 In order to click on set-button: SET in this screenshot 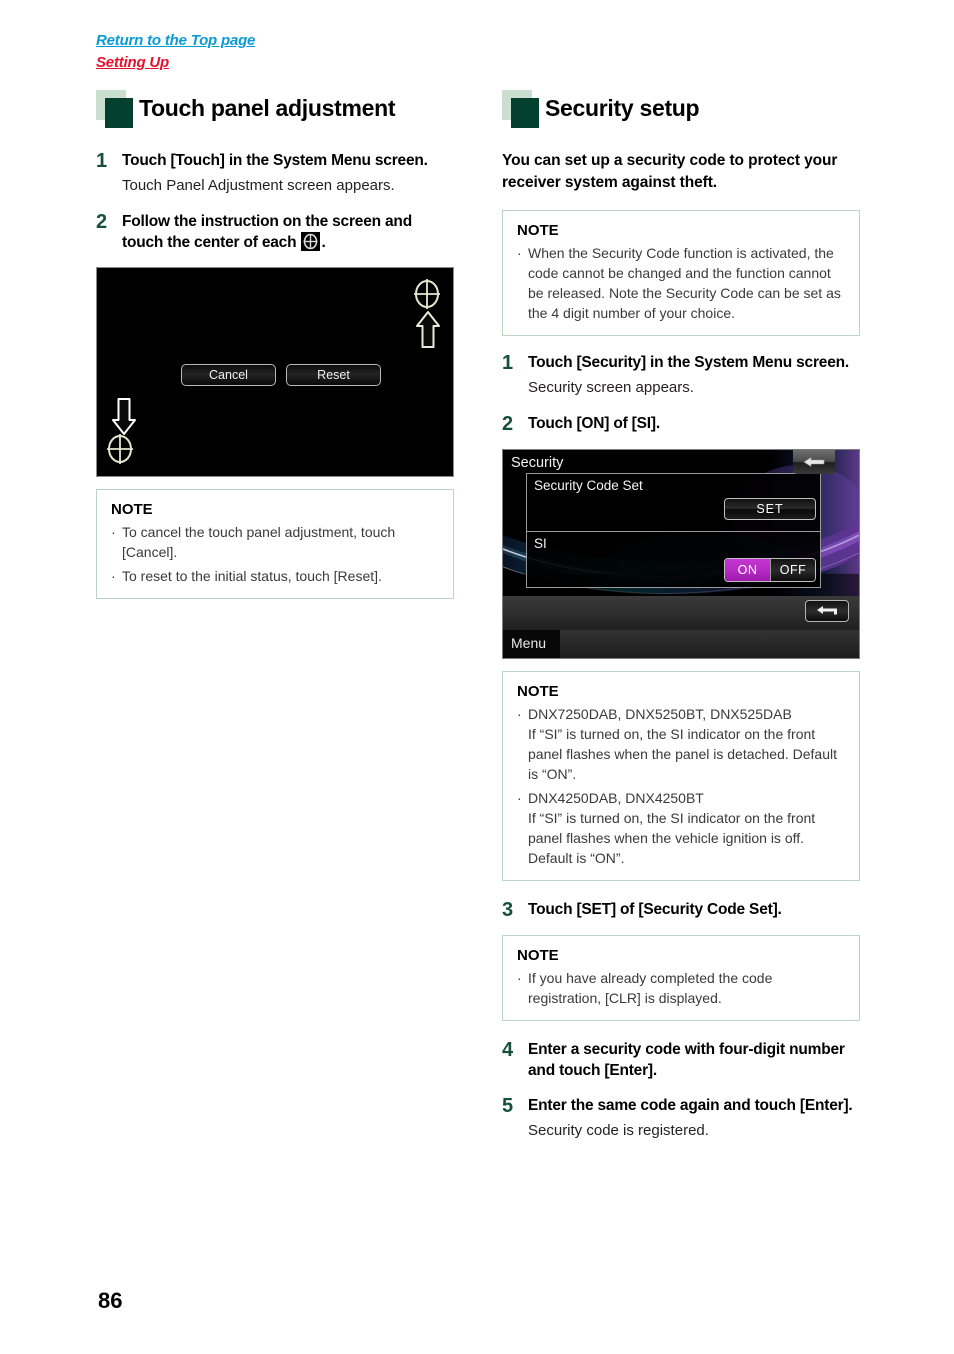, I will do `click(770, 509)`.